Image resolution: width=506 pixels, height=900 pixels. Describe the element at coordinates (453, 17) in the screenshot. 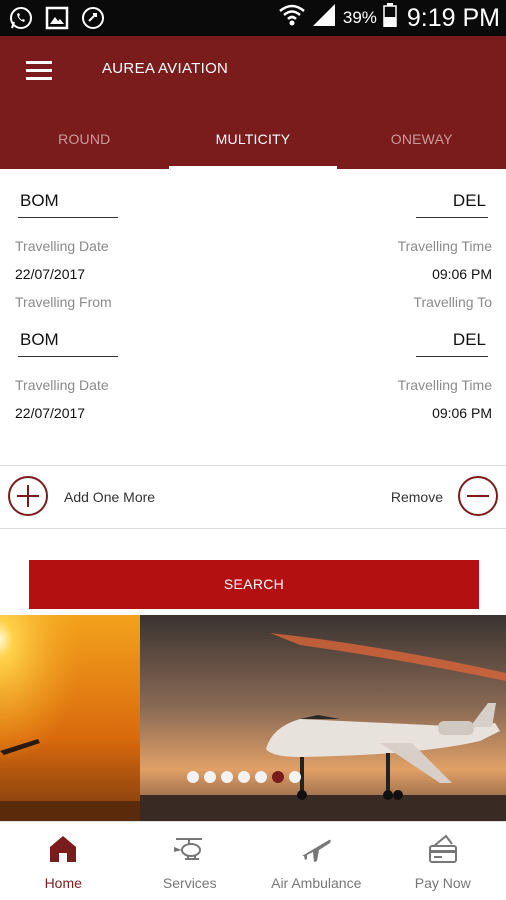

I see `clock: 9:19 PM` at that location.